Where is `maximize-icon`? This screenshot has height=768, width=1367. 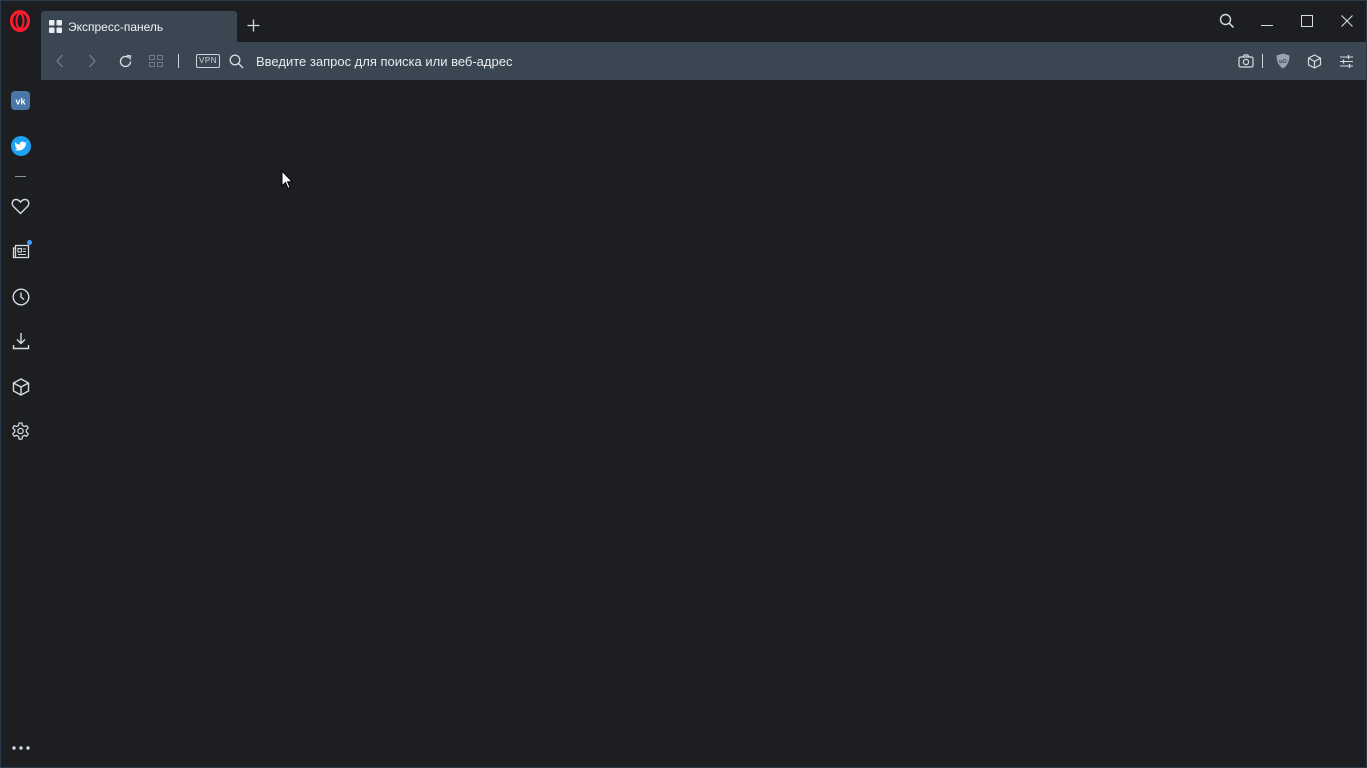
maximize-icon is located at coordinates (1307, 21).